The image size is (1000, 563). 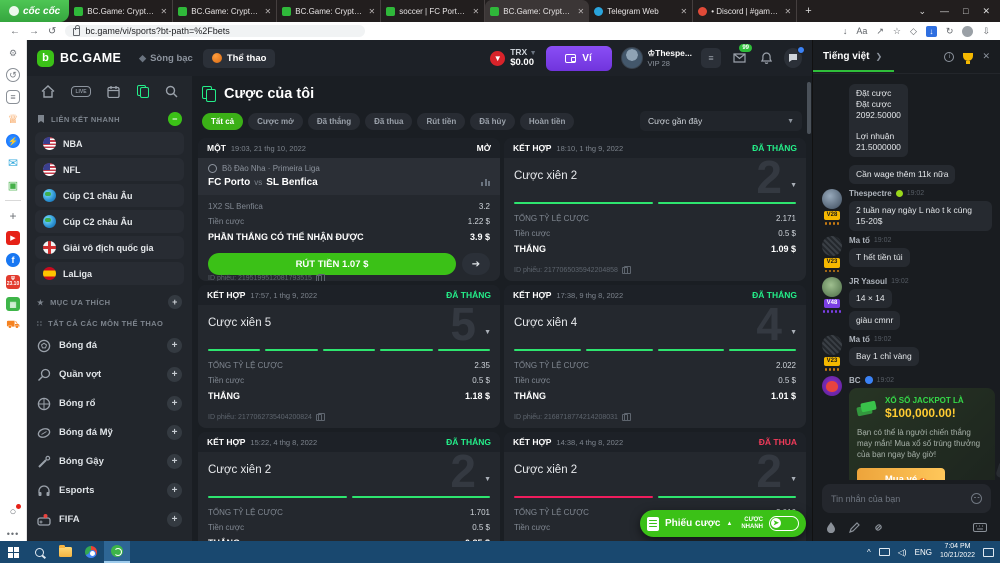 What do you see at coordinates (949, 56) in the screenshot?
I see `chat-rules-icon: i` at bounding box center [949, 56].